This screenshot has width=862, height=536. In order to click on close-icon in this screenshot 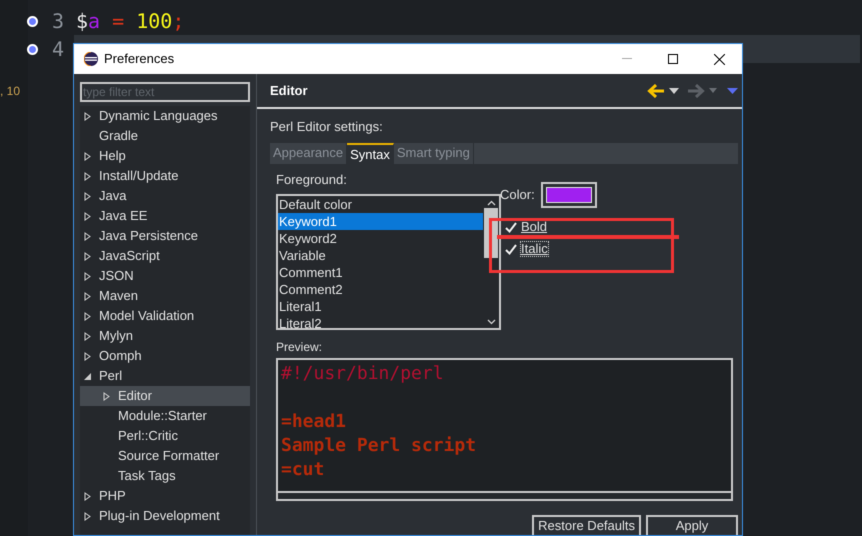, I will do `click(719, 59)`.